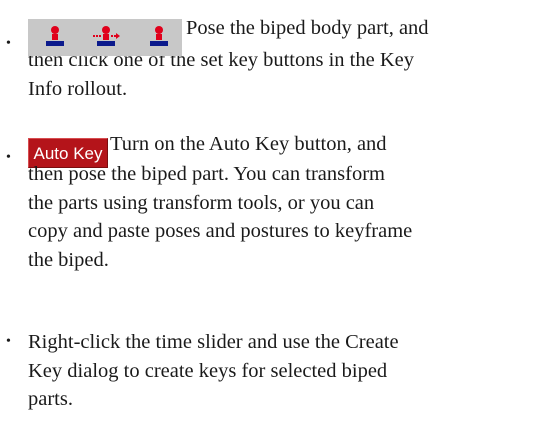 The width and height of the screenshot is (546, 423). I want to click on paragraph-line: the biped., so click(68, 259).